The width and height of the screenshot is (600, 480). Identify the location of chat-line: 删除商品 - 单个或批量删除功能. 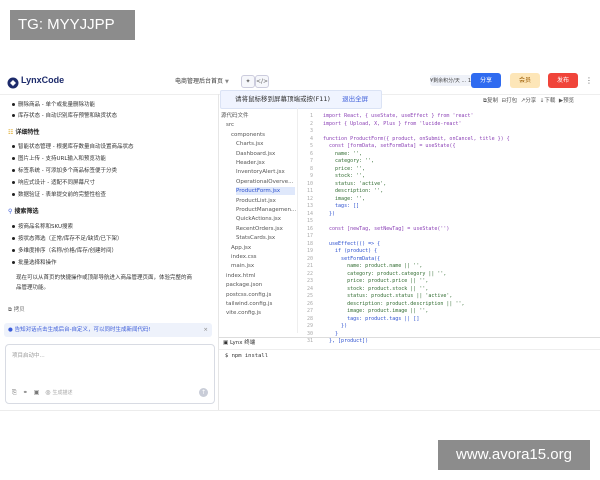
(56, 105).